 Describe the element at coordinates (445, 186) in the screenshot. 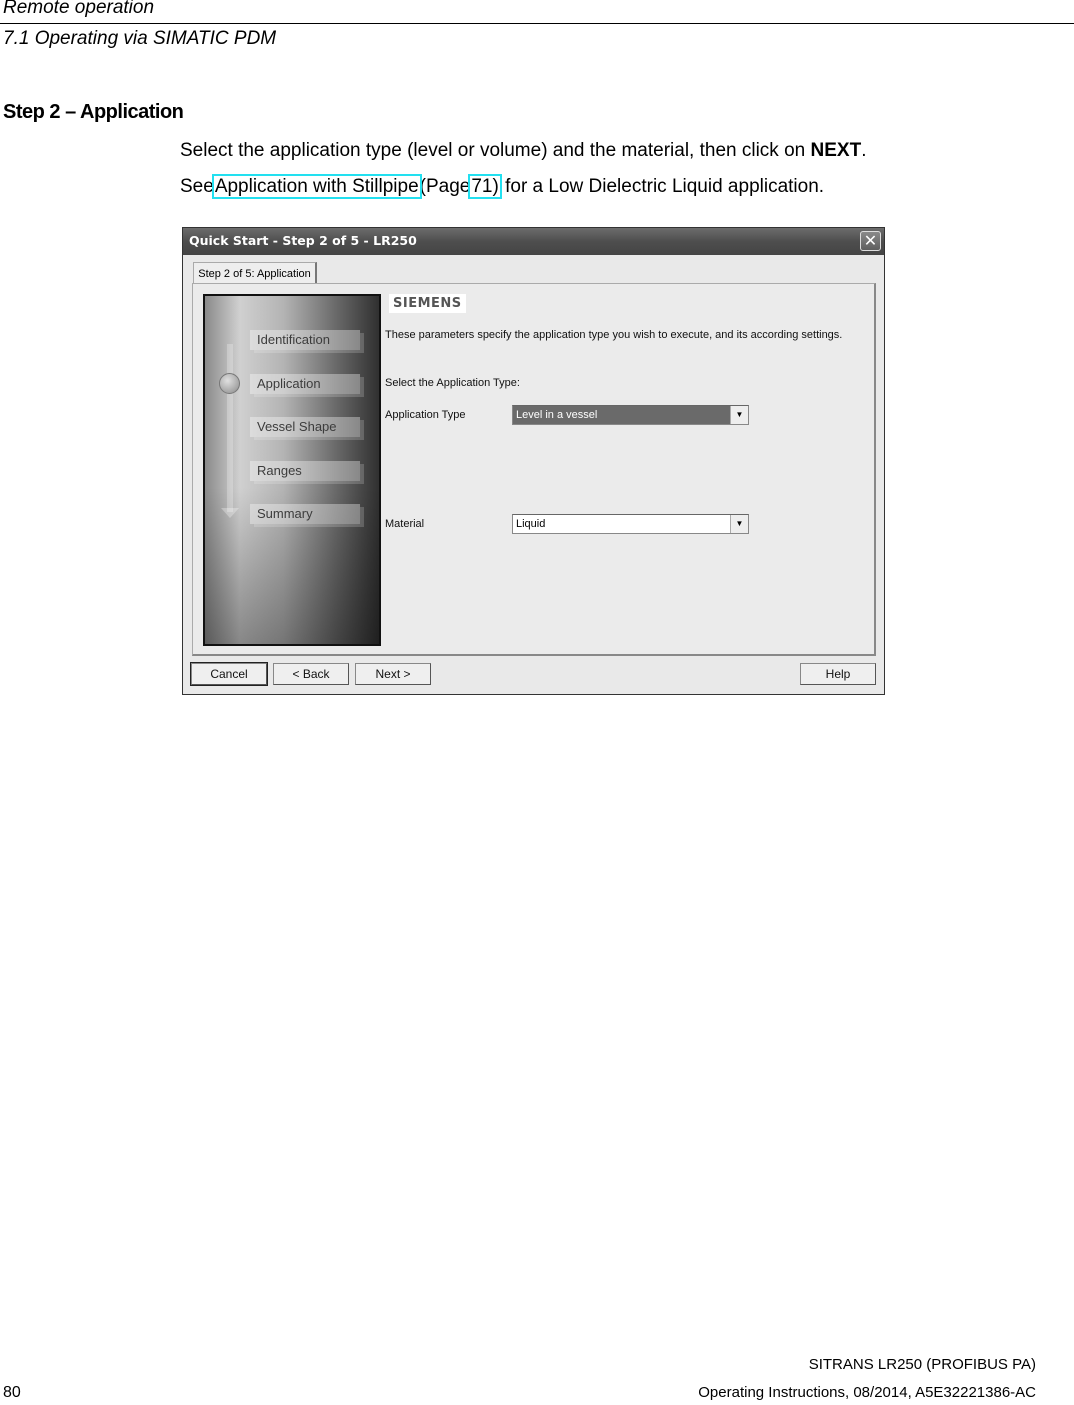

I see `page-prefix: (Page` at that location.